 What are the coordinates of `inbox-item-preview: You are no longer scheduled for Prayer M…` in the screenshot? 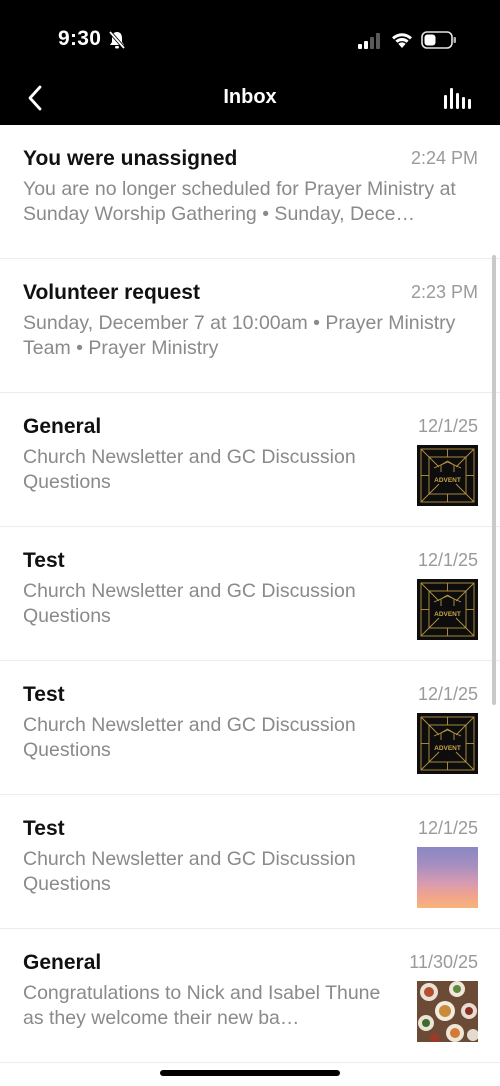 It's located at (239, 201).